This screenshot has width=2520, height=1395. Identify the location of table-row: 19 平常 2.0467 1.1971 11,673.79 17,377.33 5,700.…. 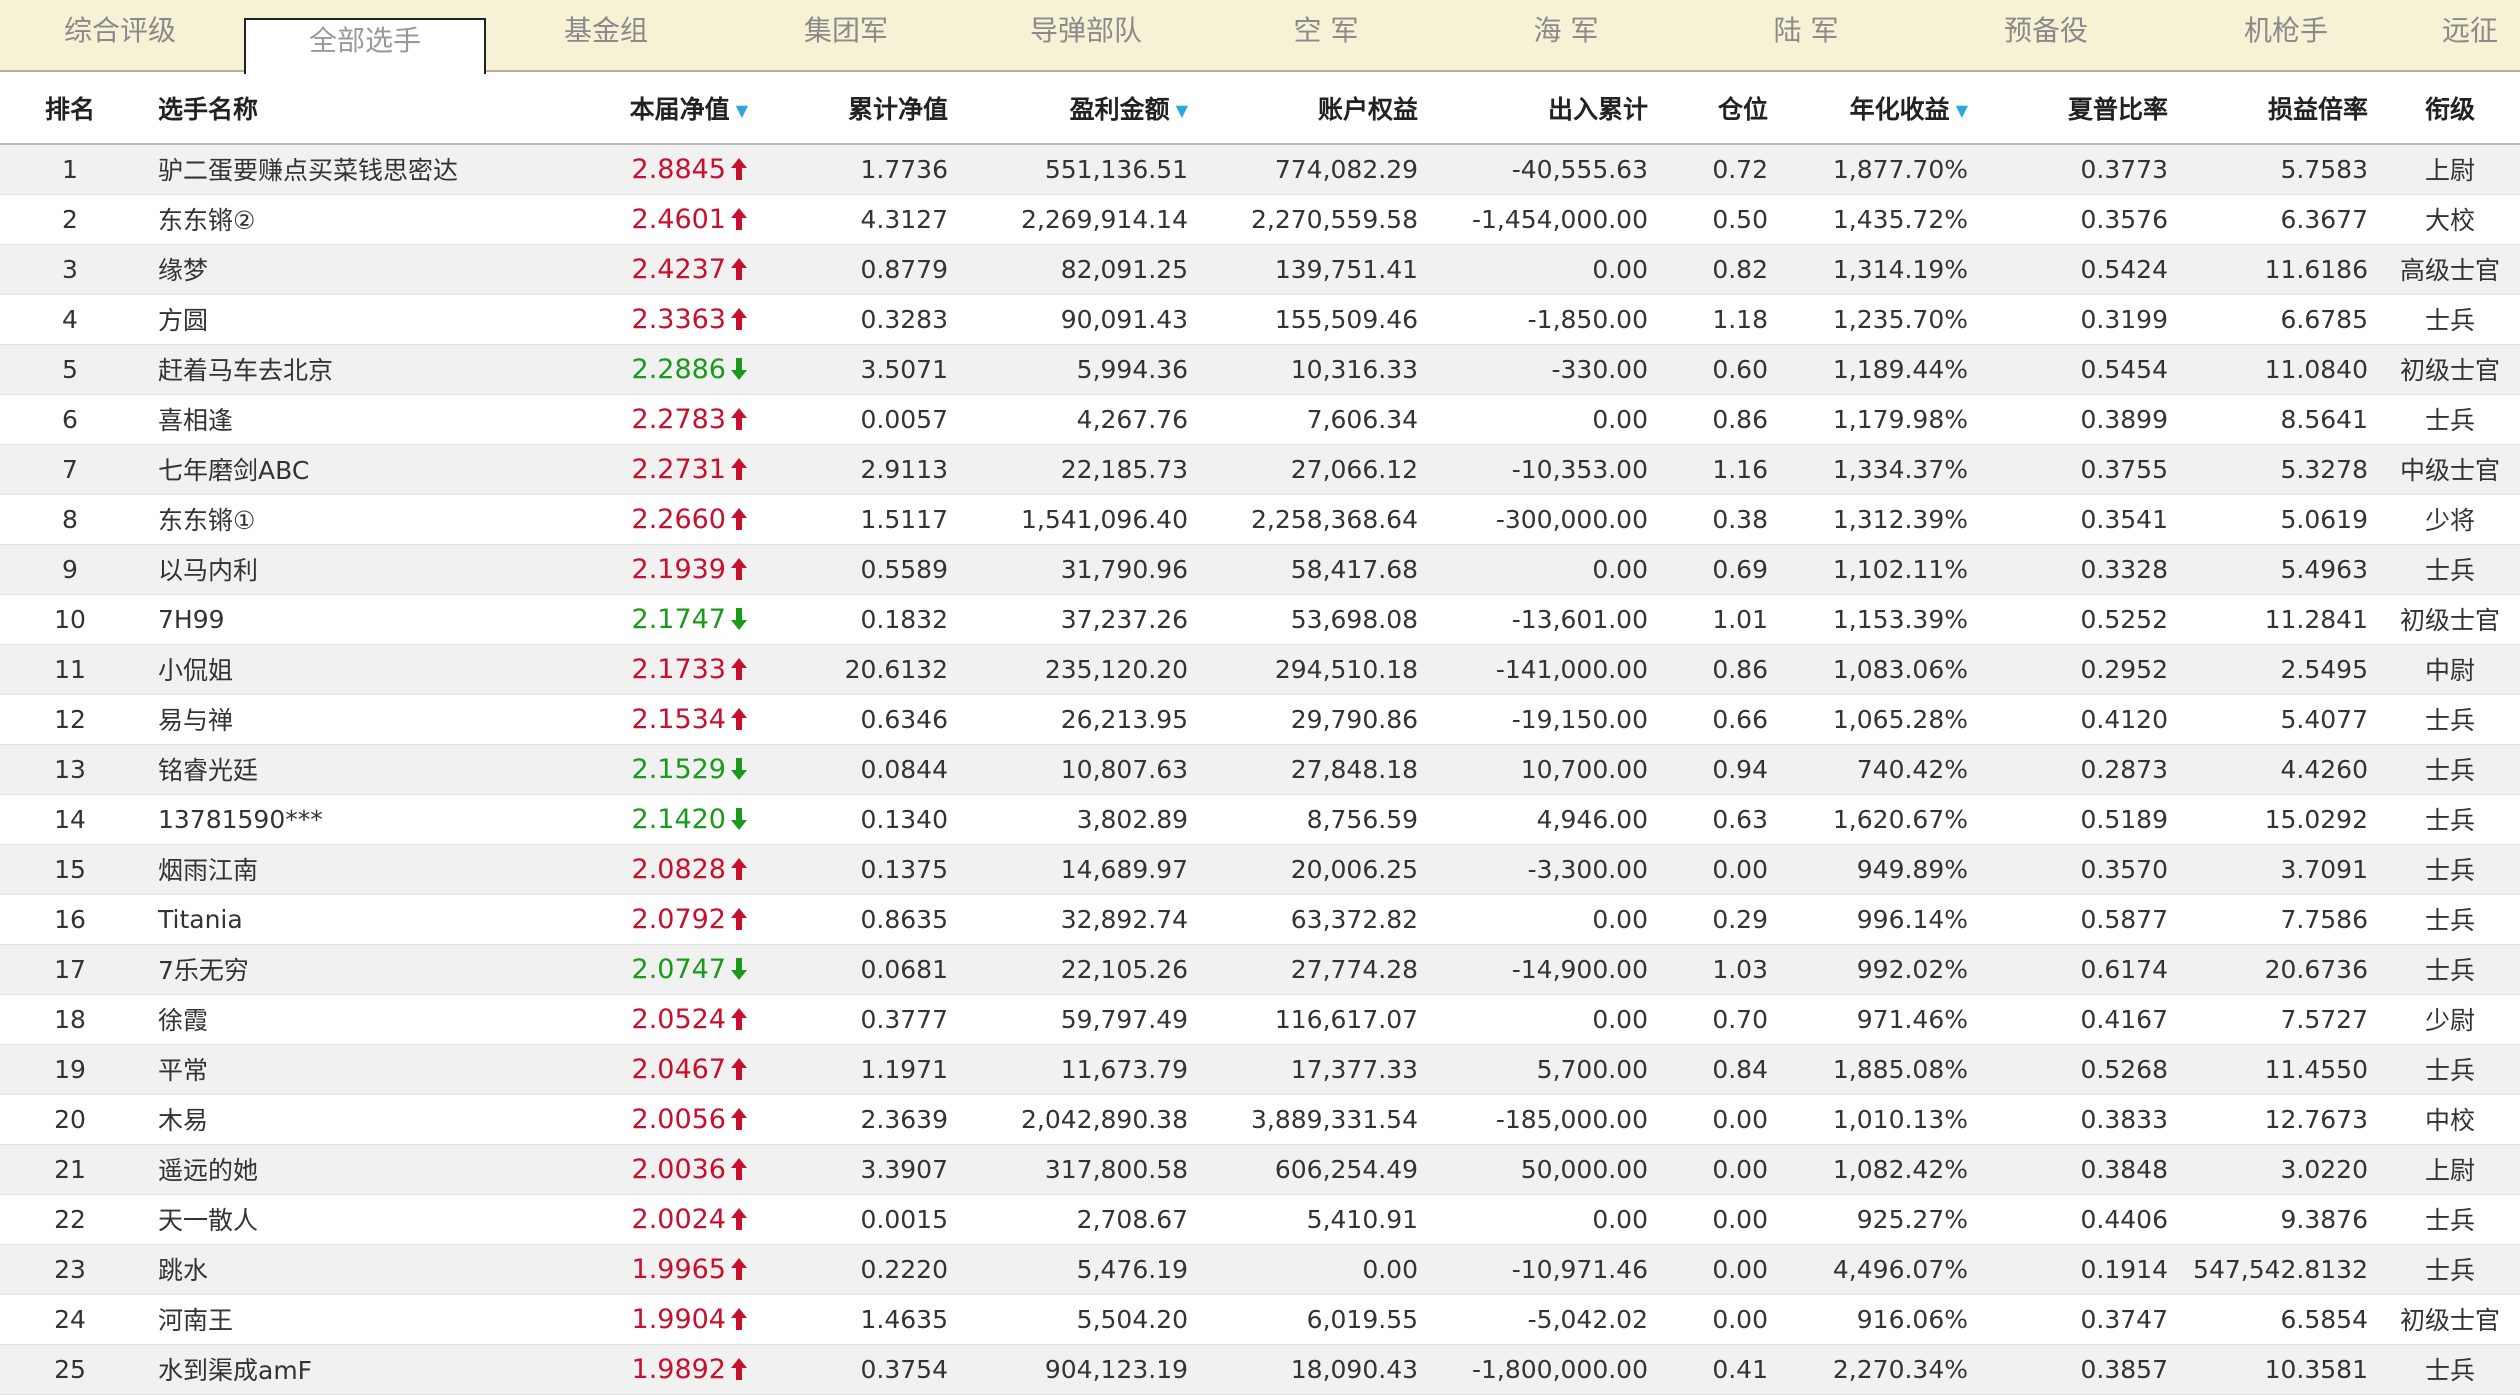
(1260, 1069).